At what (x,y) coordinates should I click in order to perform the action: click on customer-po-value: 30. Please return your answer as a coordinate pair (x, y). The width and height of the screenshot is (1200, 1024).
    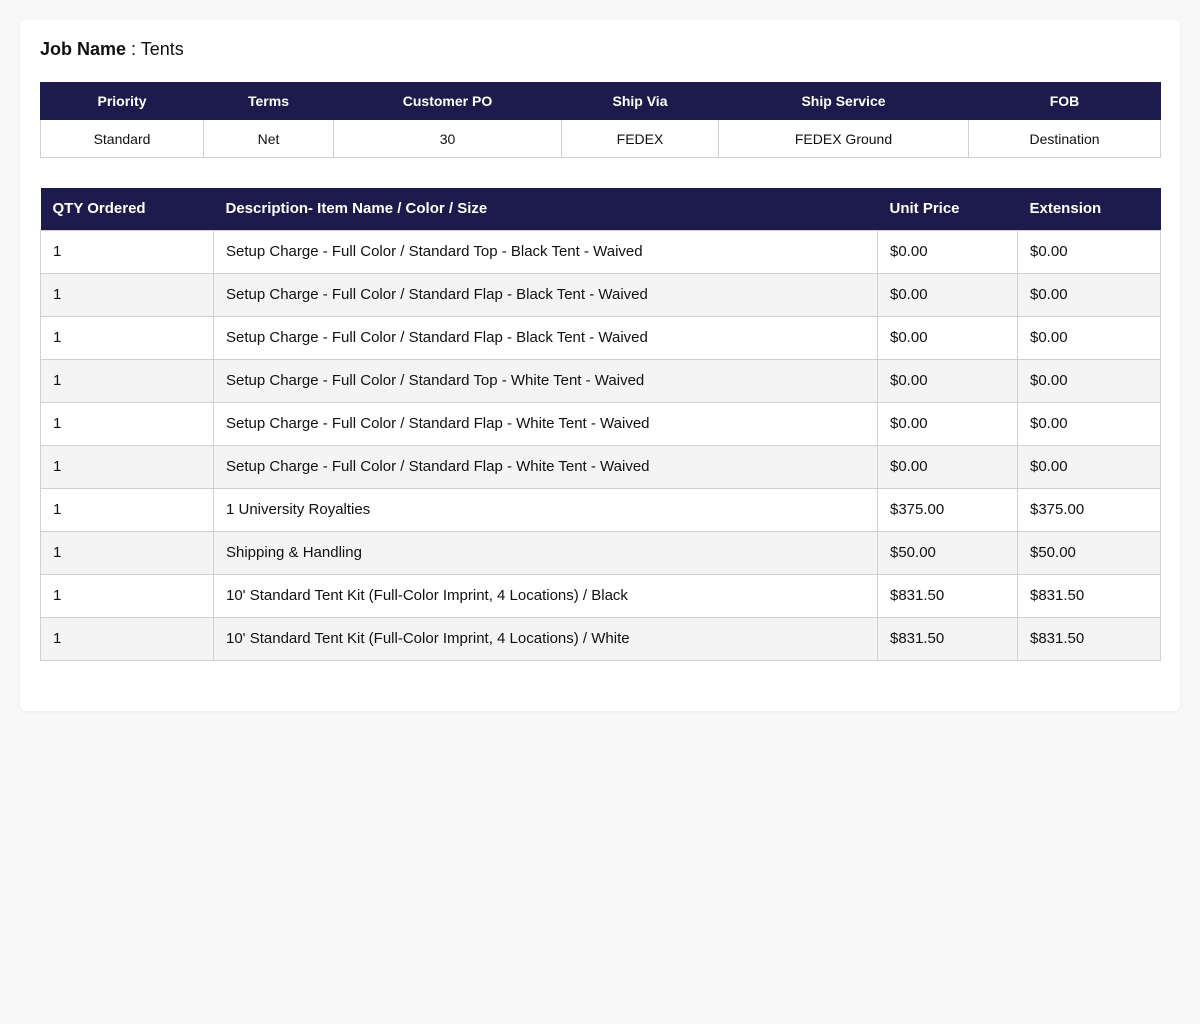
    Looking at the image, I should click on (447, 138).